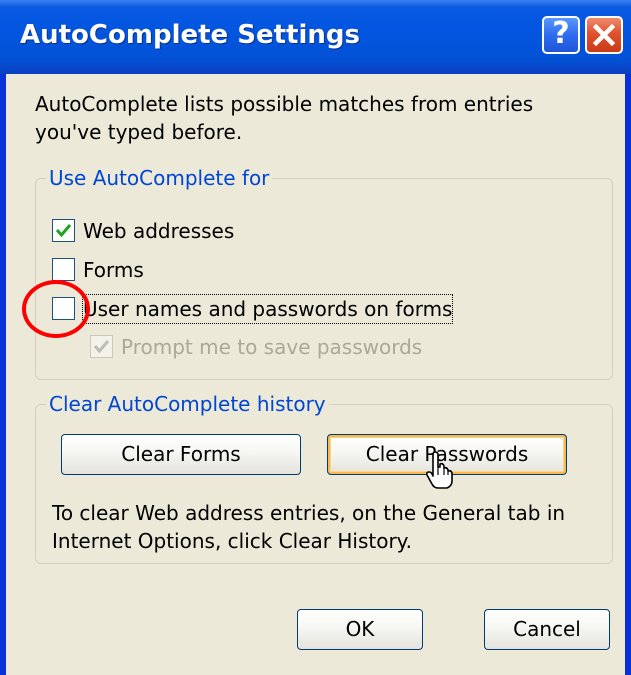 The width and height of the screenshot is (631, 675). What do you see at coordinates (56, 309) in the screenshot?
I see `annotation-red-circle` at bounding box center [56, 309].